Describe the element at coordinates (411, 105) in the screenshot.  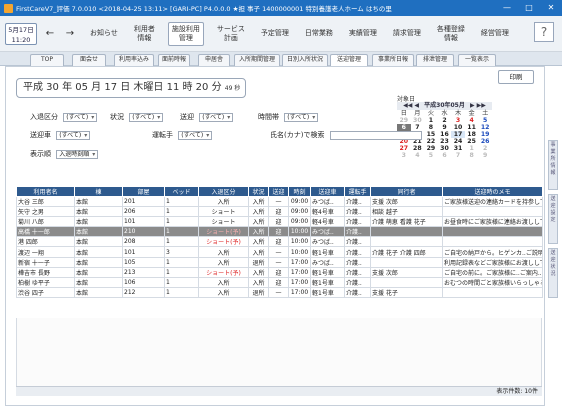
I see `calendar-prev-icon: ◀◀ ◀` at that location.